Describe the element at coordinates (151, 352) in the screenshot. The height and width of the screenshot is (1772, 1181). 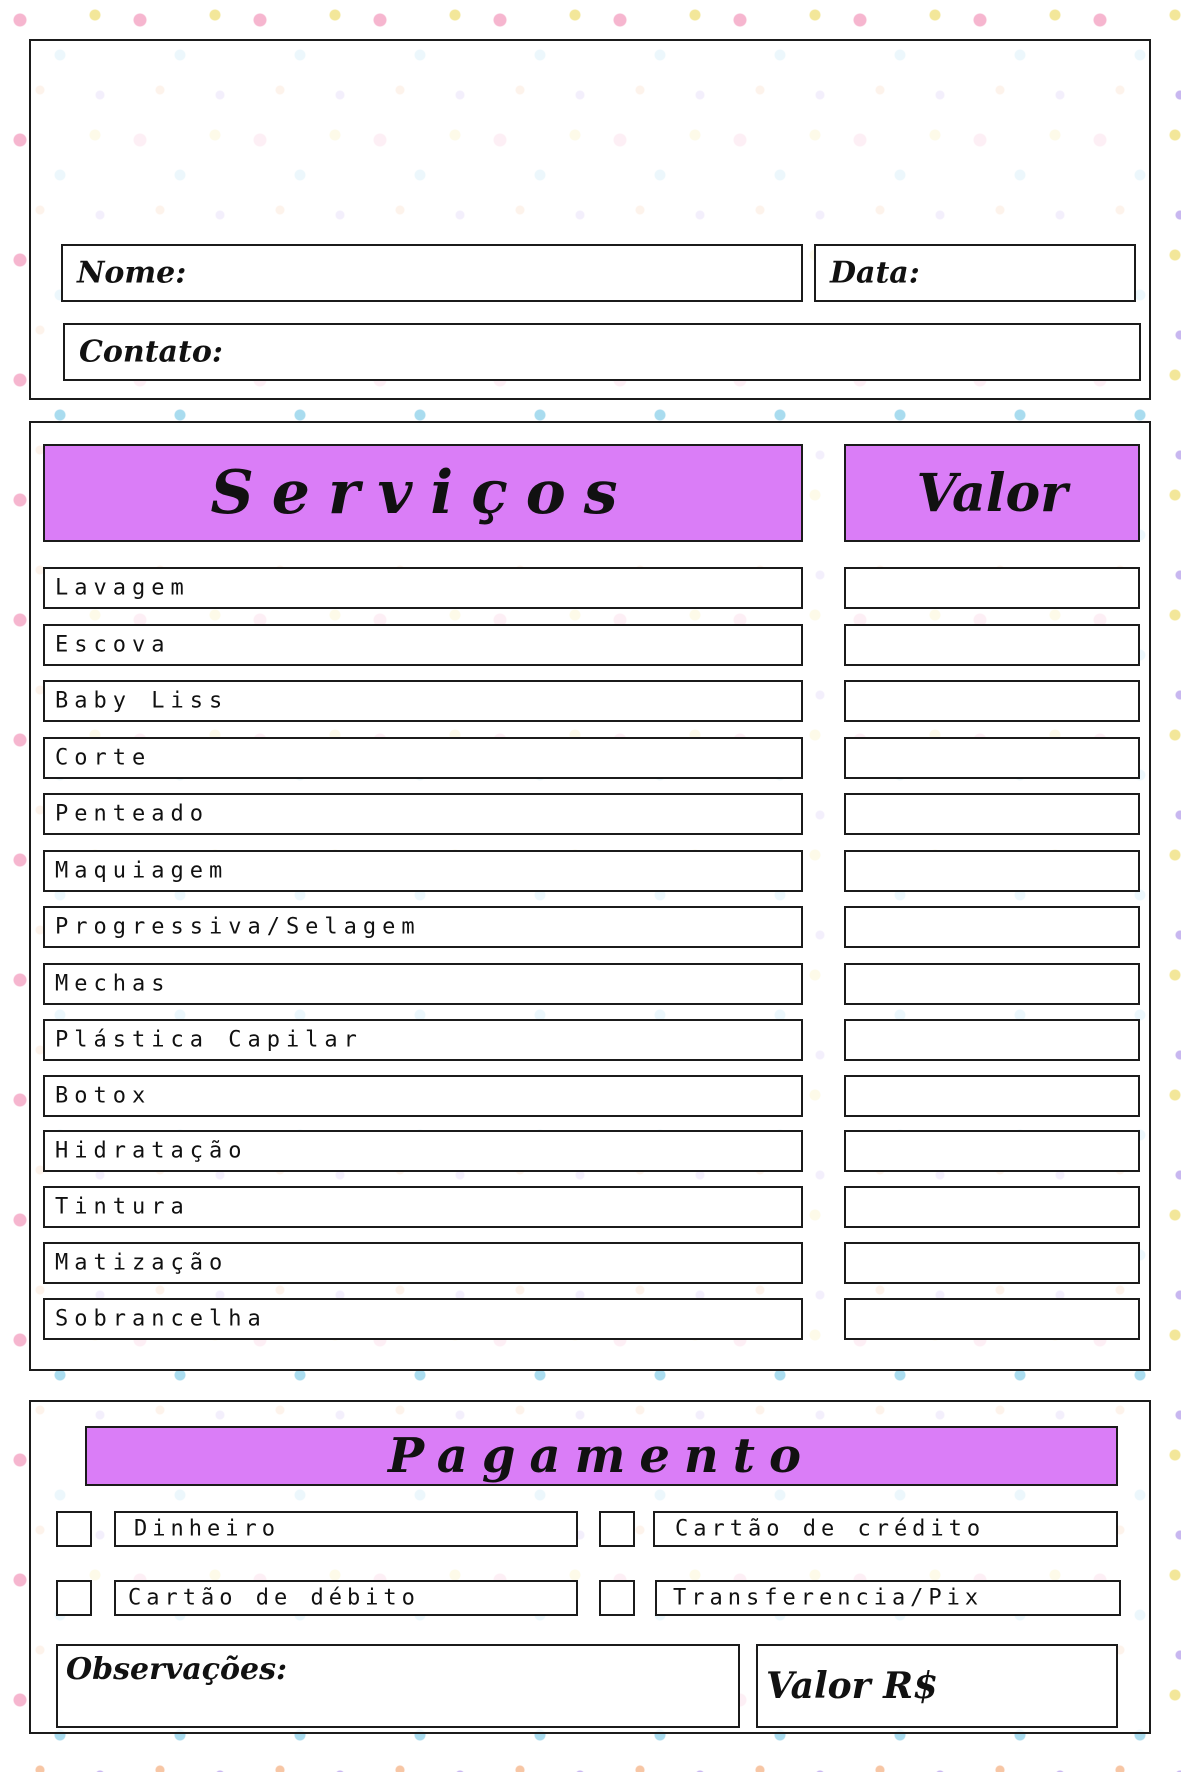
I see `contact-label: Contato:` at that location.